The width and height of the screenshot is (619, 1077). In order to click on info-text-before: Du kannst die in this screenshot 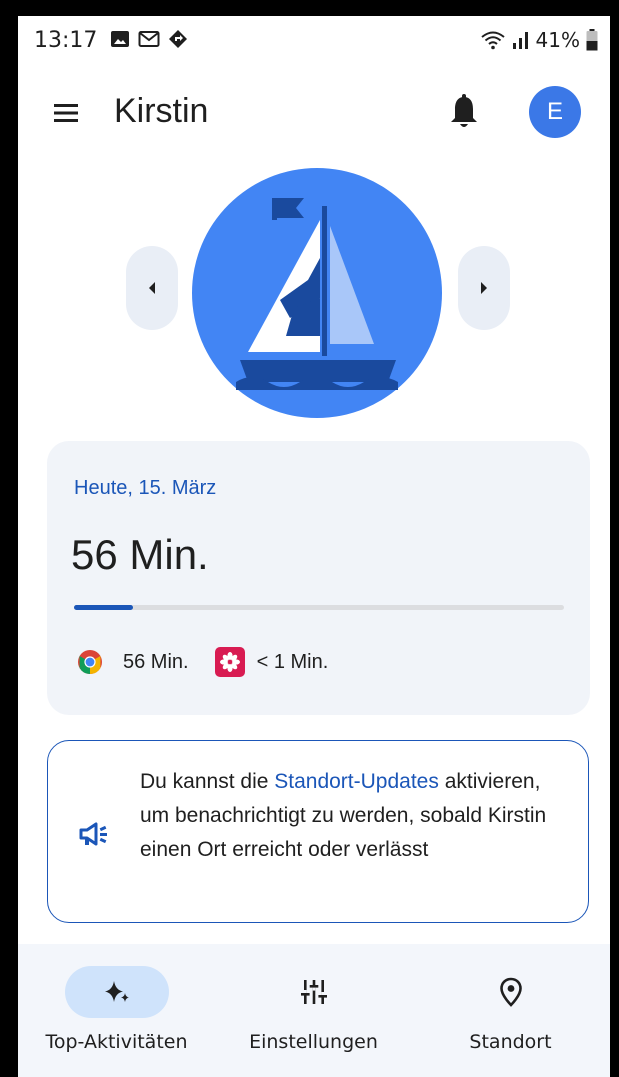, I will do `click(207, 781)`.